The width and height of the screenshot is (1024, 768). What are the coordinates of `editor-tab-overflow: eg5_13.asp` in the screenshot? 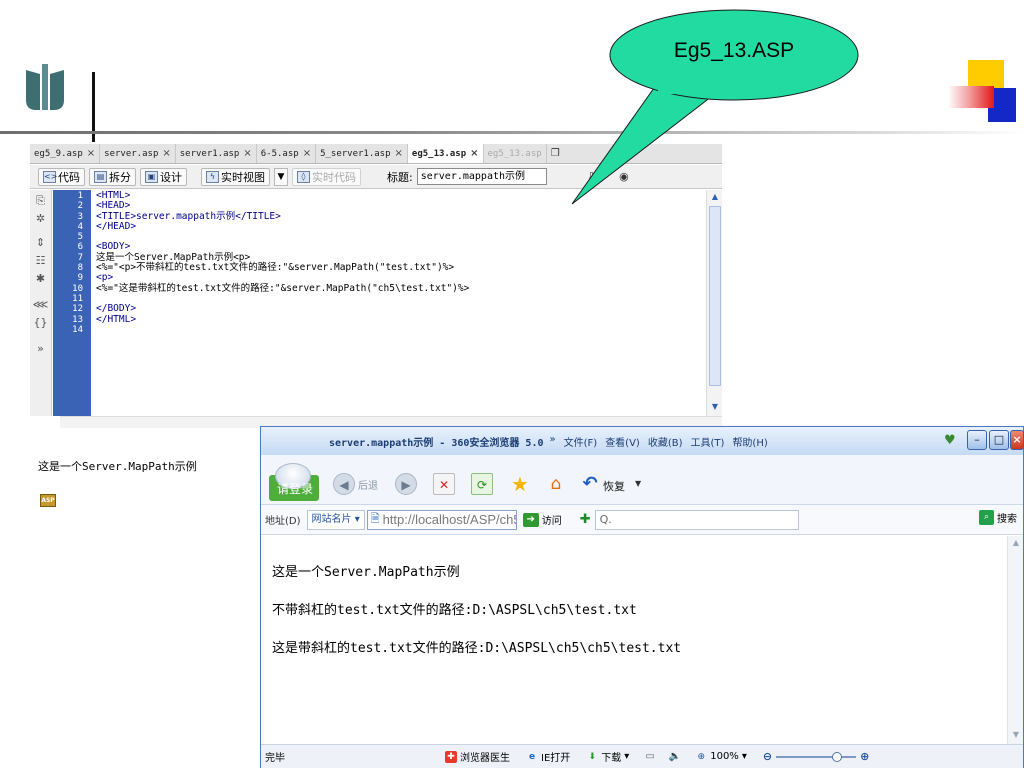 It's located at (515, 153).